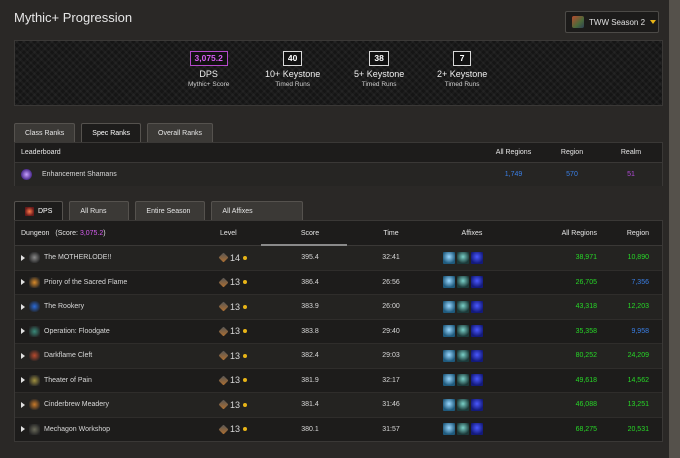 Image resolution: width=680 pixels, height=458 pixels. Describe the element at coordinates (391, 233) in the screenshot. I see `col-time: Time` at that location.